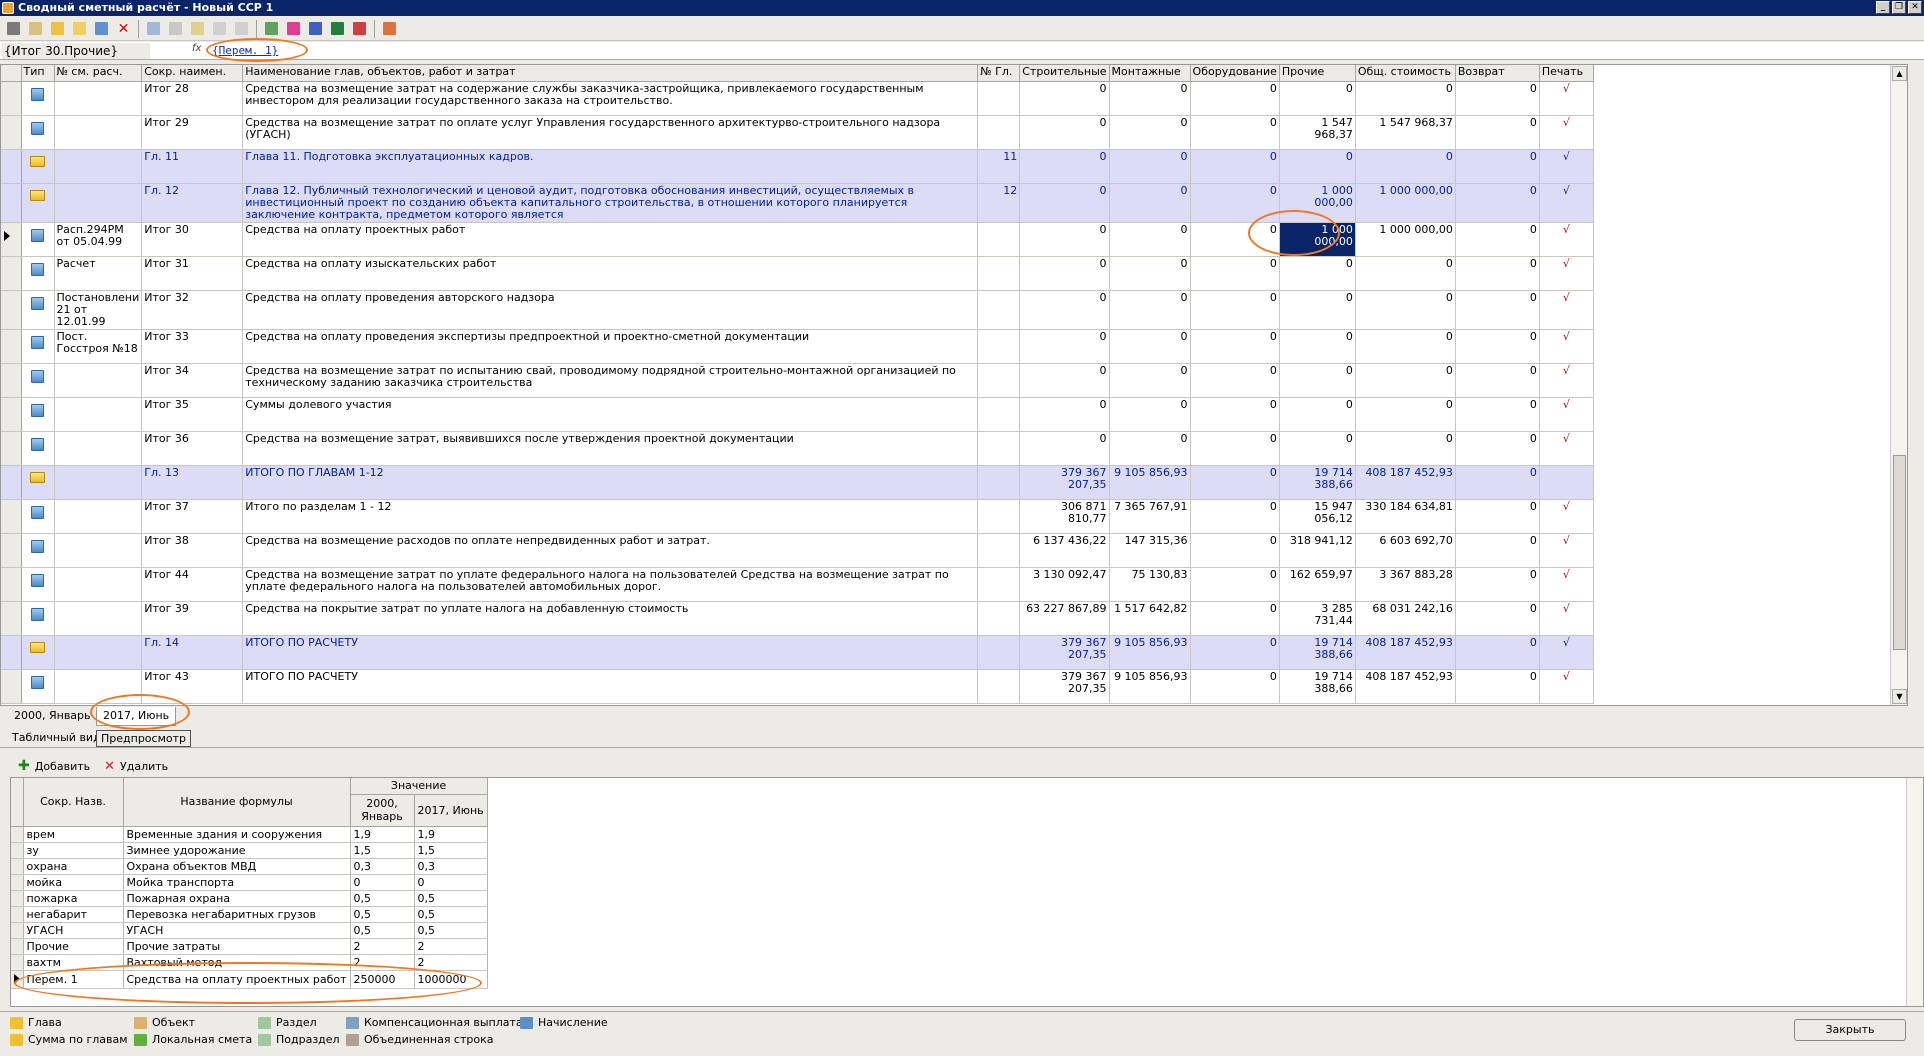 This screenshot has width=1924, height=1056. What do you see at coordinates (73, 898) in the screenshot?
I see `formula-short: пожарка` at bounding box center [73, 898].